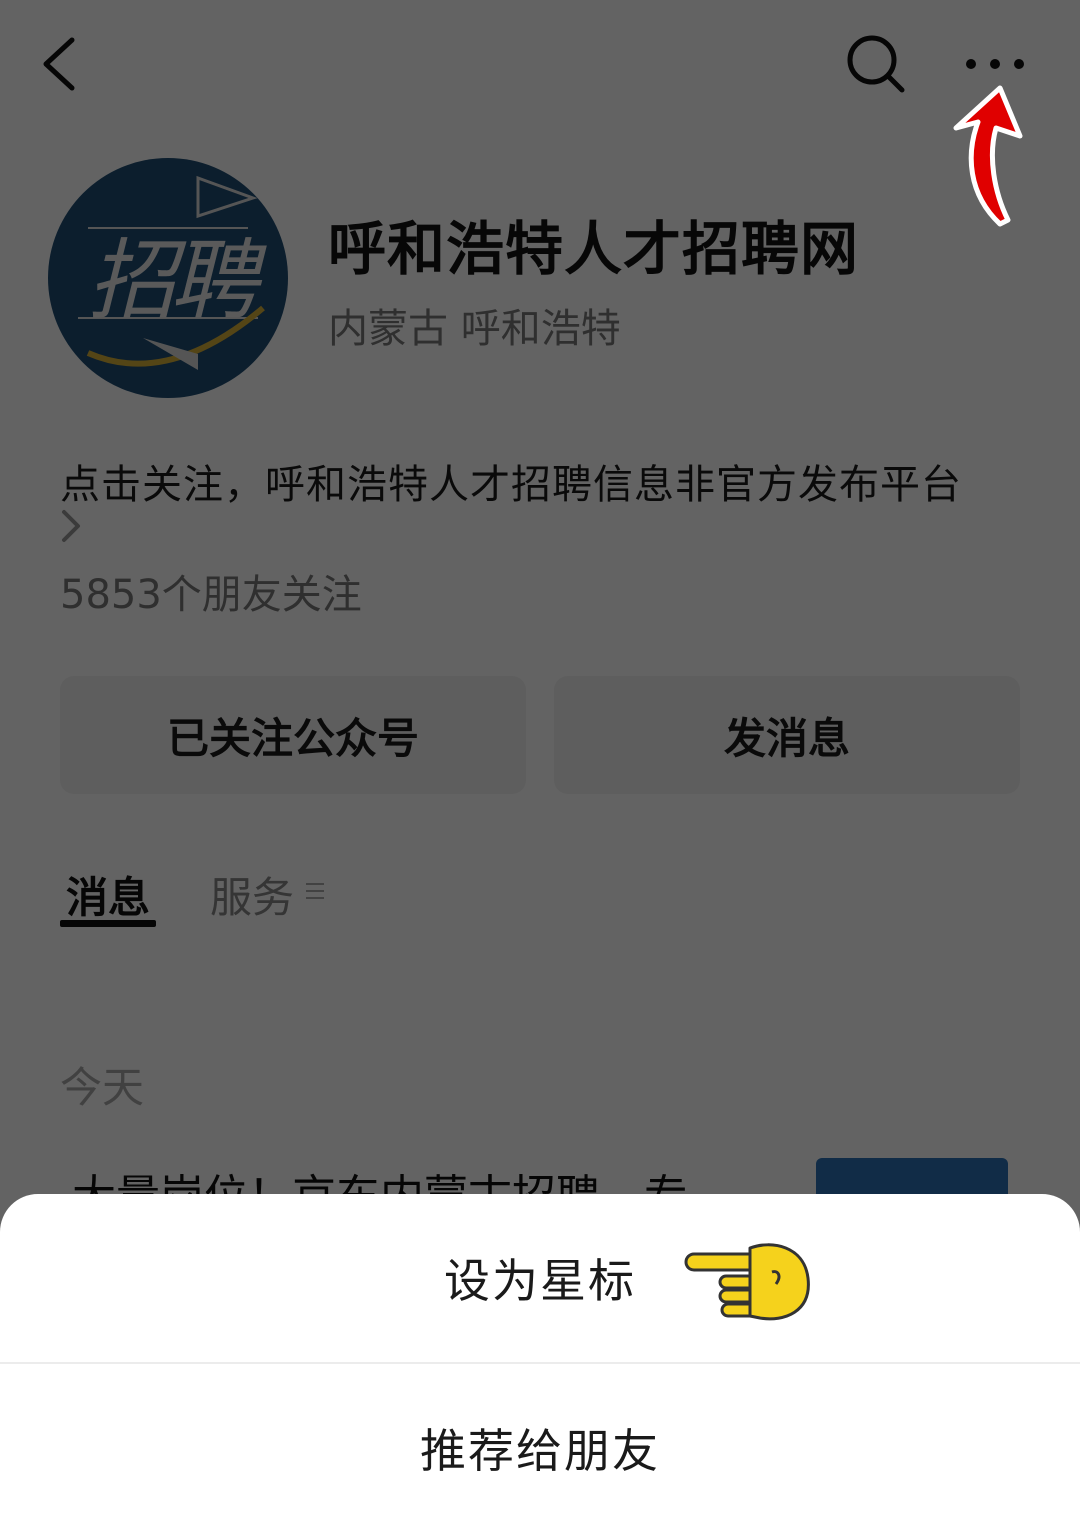  I want to click on recommend-to-friend-button: 推荐给朋友, so click(540, 1448).